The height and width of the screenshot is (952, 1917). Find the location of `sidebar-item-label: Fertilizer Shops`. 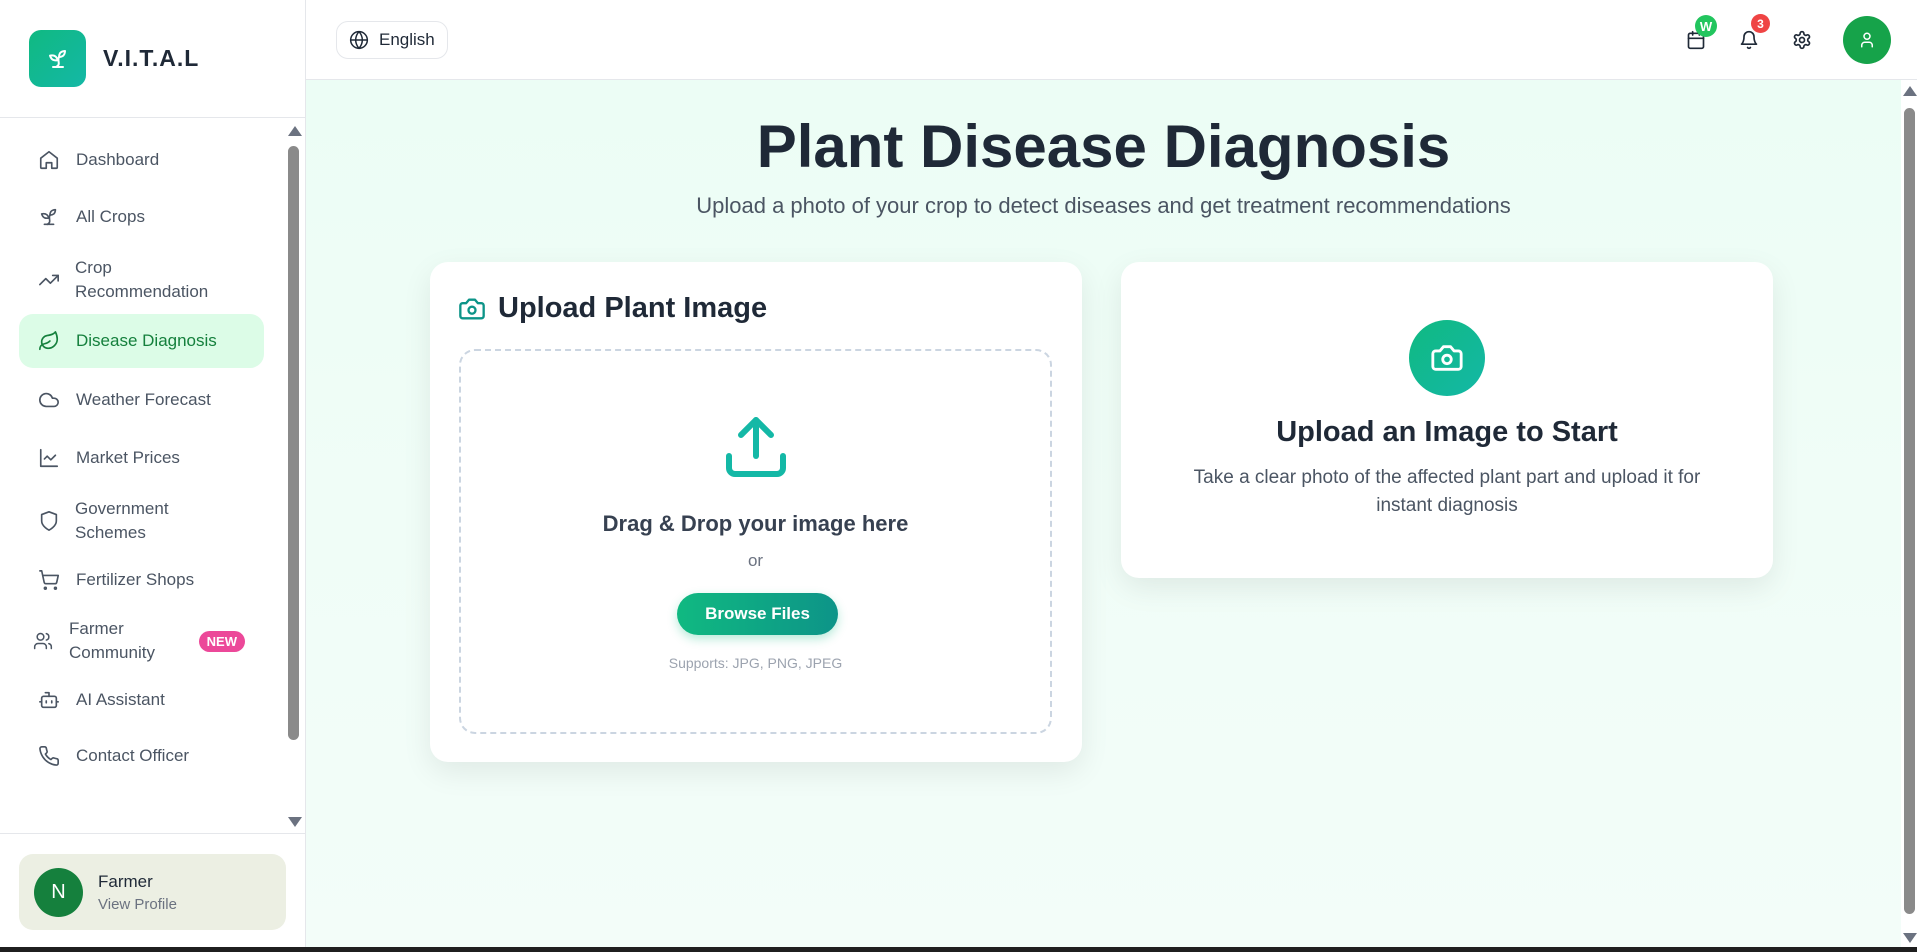

sidebar-item-label: Fertilizer Shops is located at coordinates (135, 579).